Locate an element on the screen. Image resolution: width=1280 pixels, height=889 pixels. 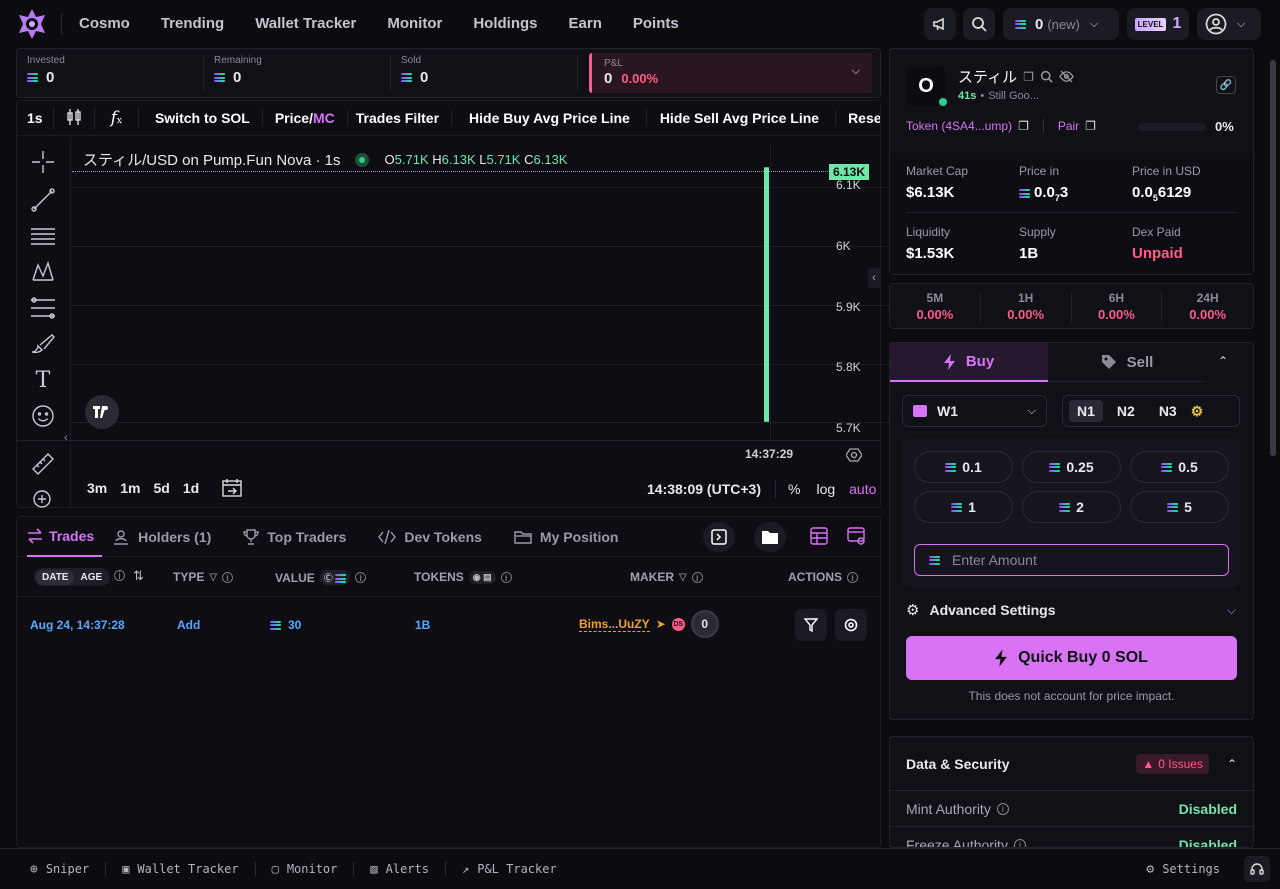
footer-sniper: ⊕ Sniper is located at coordinates (59, 869).